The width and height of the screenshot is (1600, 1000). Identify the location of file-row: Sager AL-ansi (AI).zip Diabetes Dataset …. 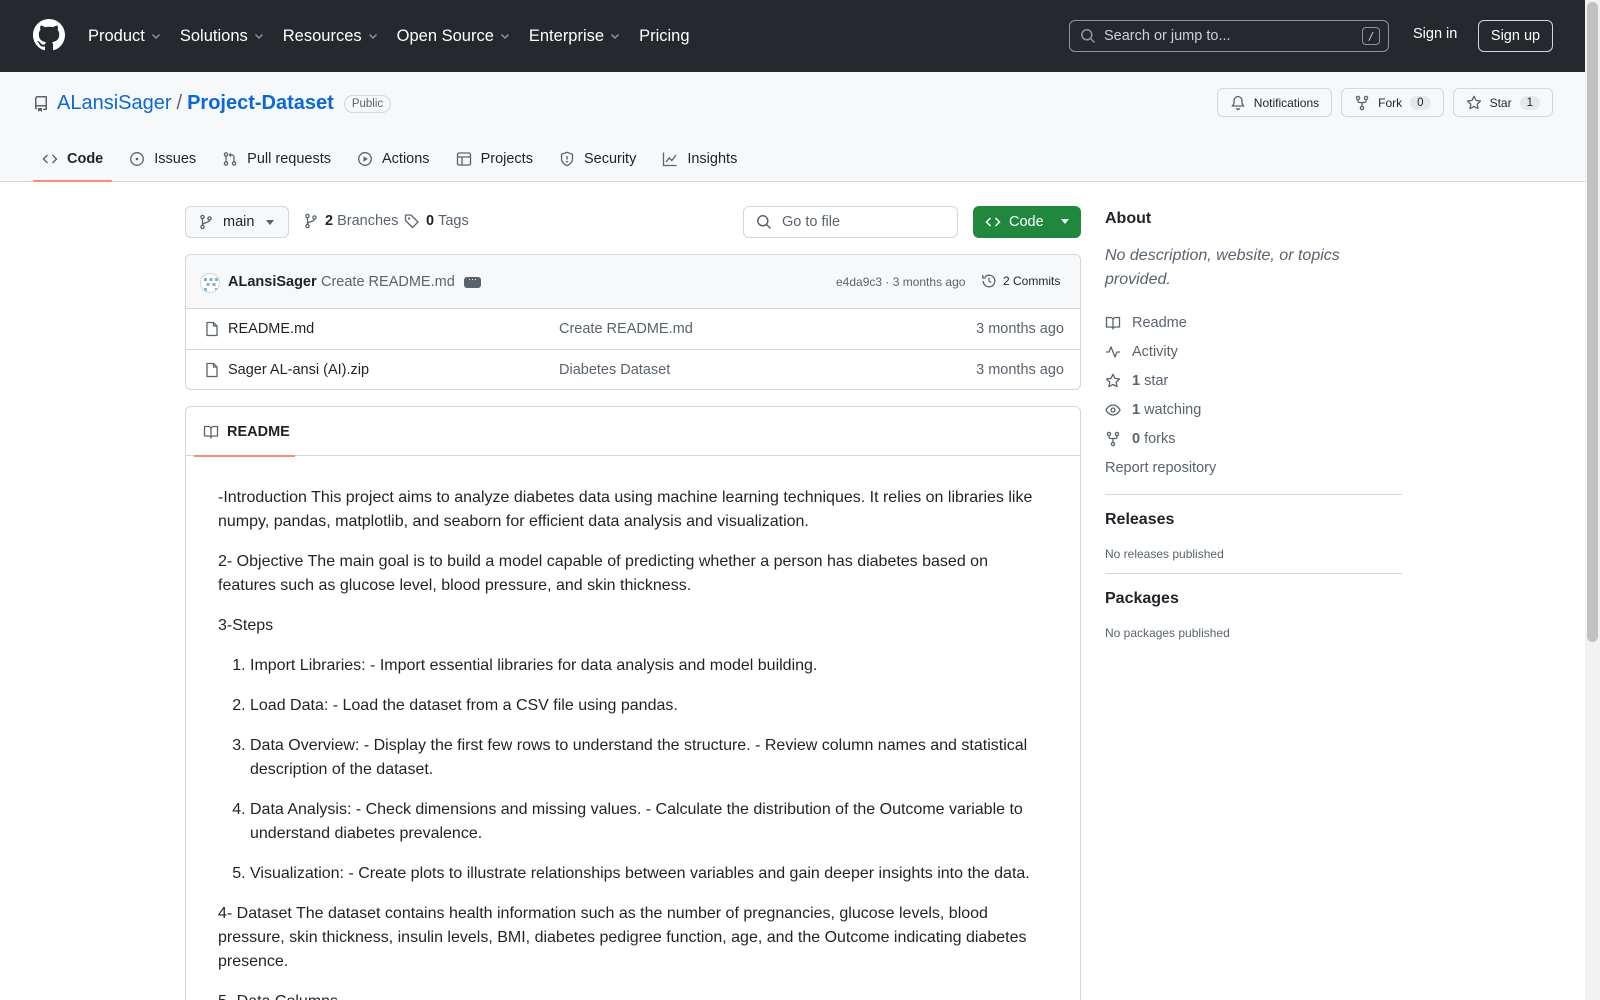
(633, 369).